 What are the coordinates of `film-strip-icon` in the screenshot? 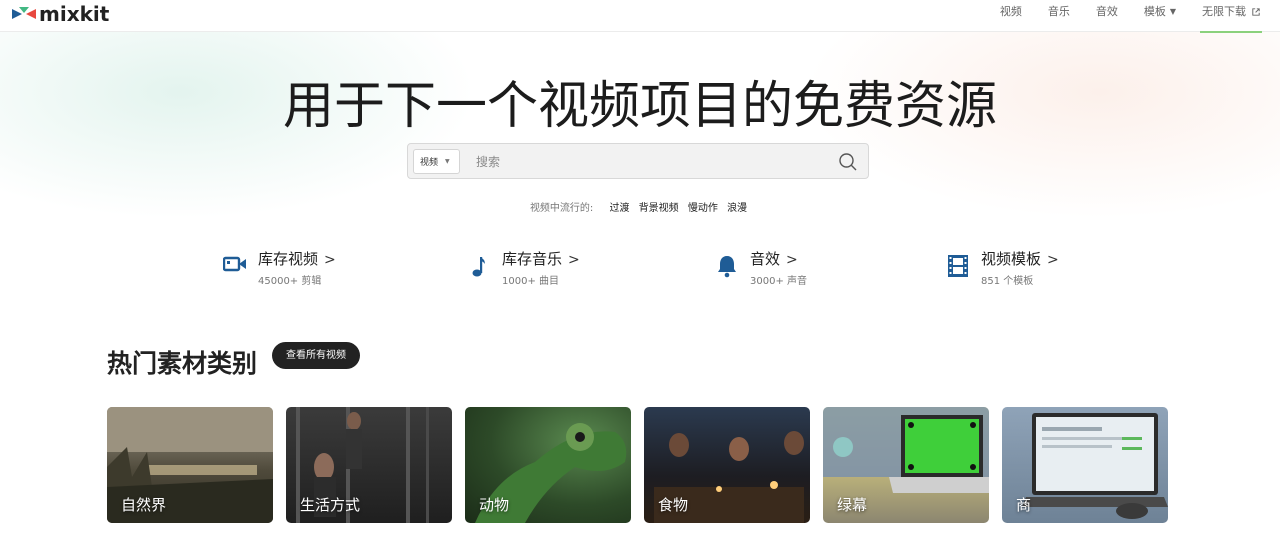 It's located at (958, 267).